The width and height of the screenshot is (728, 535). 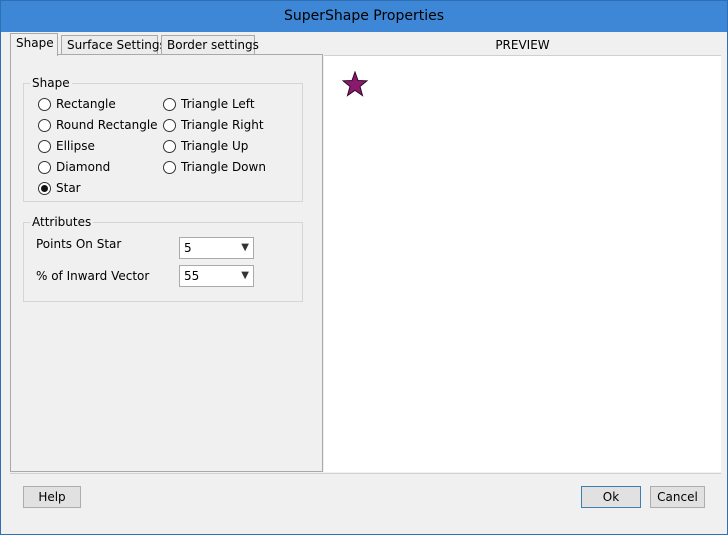 I want to click on attributes-group-caption: Attributes, so click(x=62, y=222).